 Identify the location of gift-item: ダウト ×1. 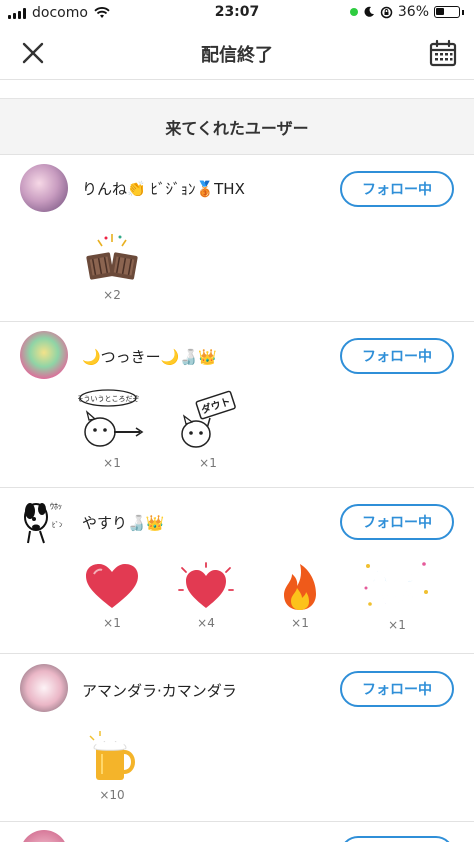
(208, 429).